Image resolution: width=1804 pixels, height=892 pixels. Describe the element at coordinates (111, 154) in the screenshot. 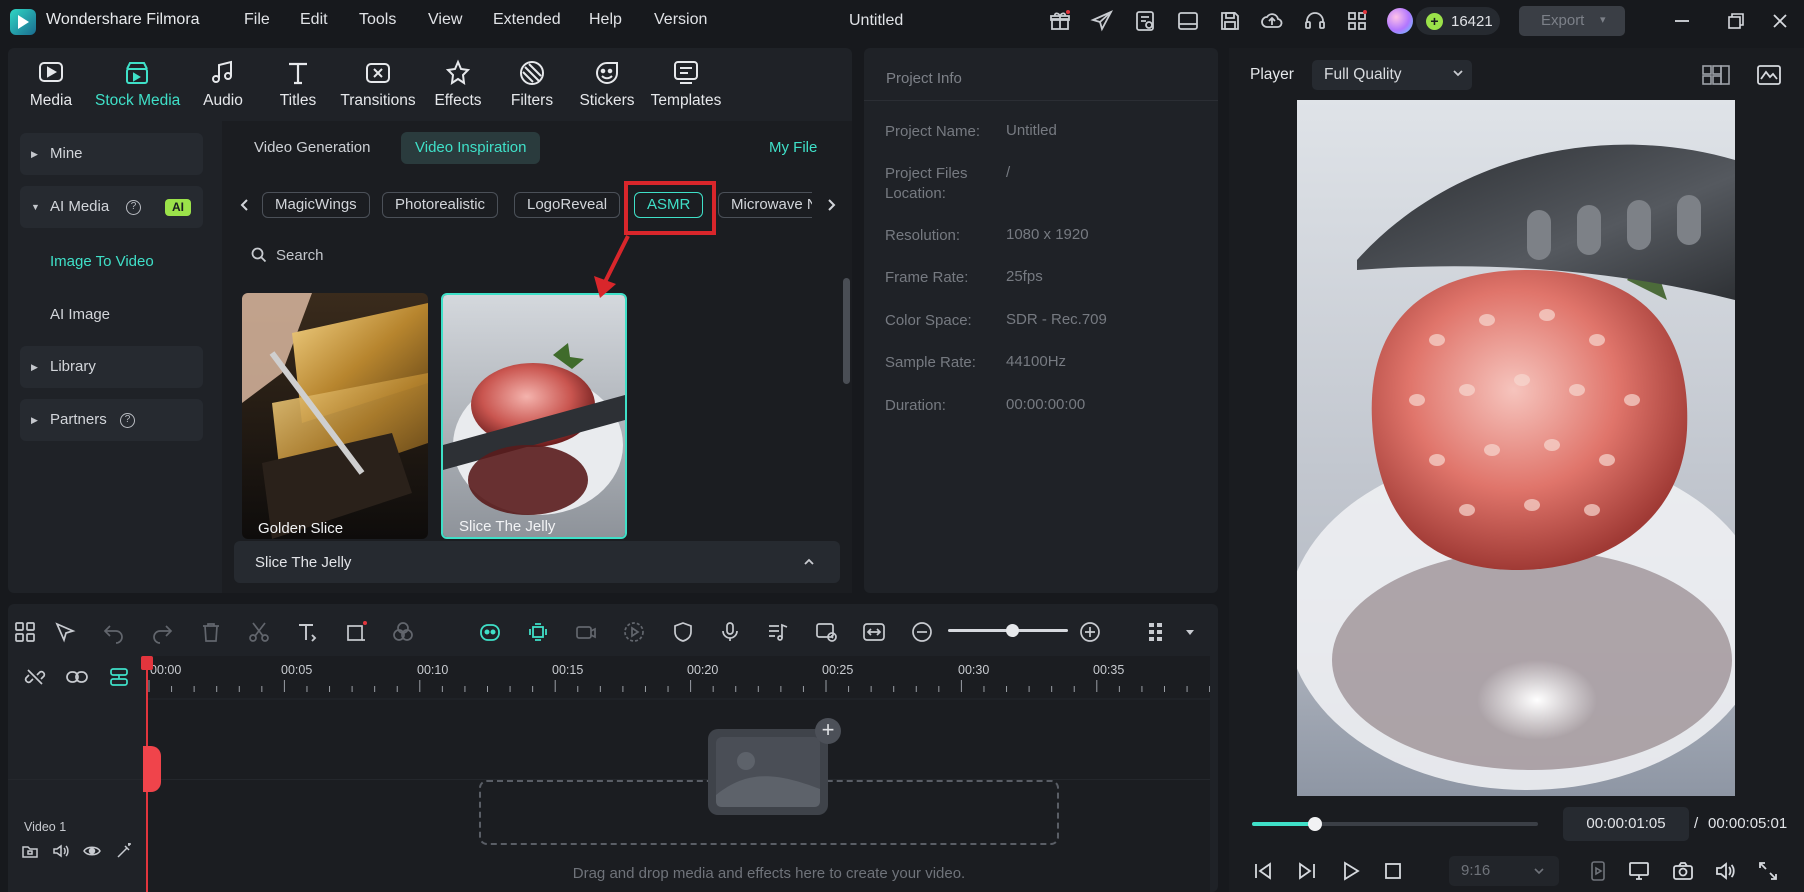

I see `sidebar-item-mine: ▶ Mine` at that location.